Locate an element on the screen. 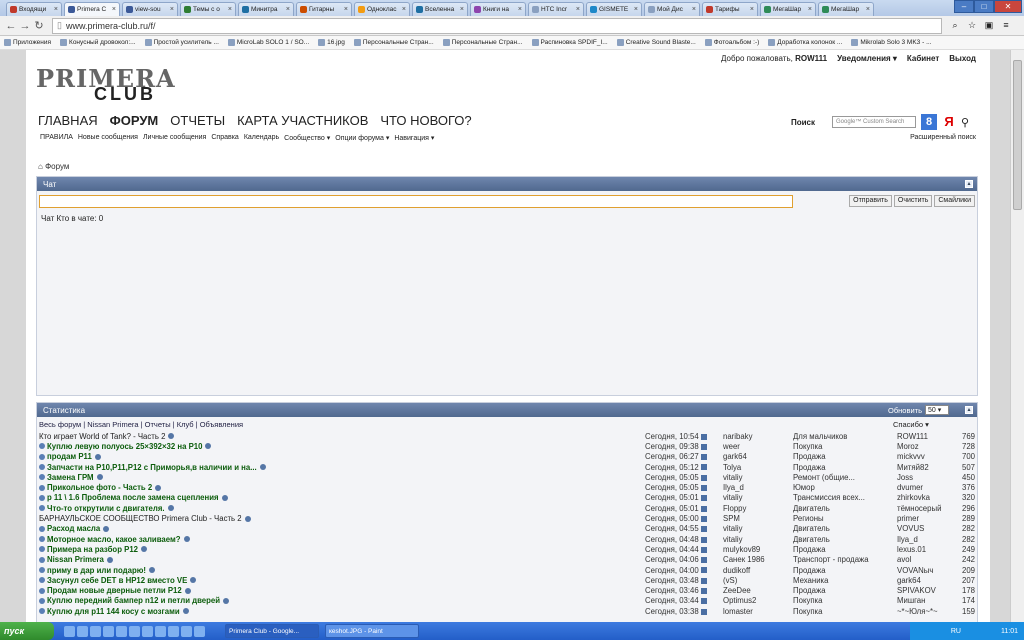 The width and height of the screenshot is (1024, 640). thread-forum: Механика is located at coordinates (845, 580).